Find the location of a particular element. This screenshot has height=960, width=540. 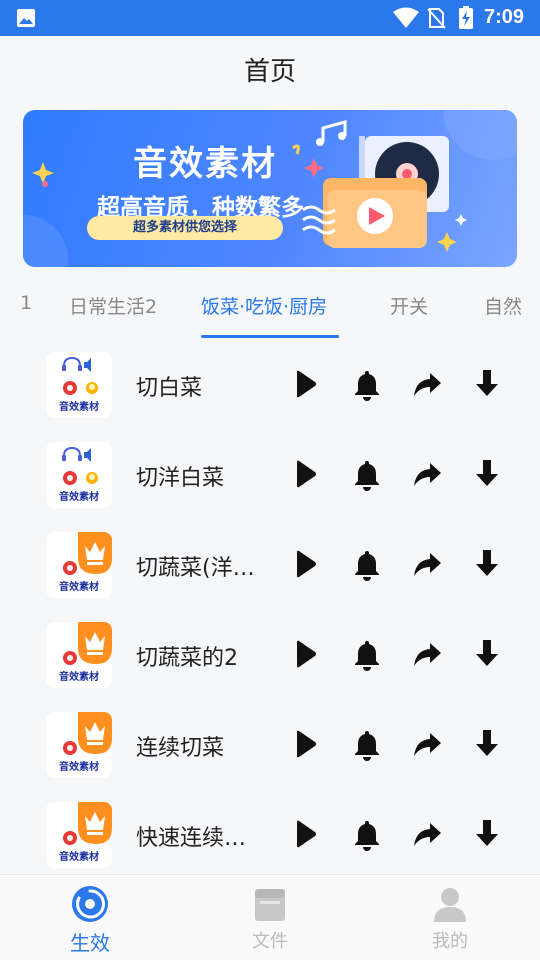

nav-mine-label: 我的 is located at coordinates (450, 941).